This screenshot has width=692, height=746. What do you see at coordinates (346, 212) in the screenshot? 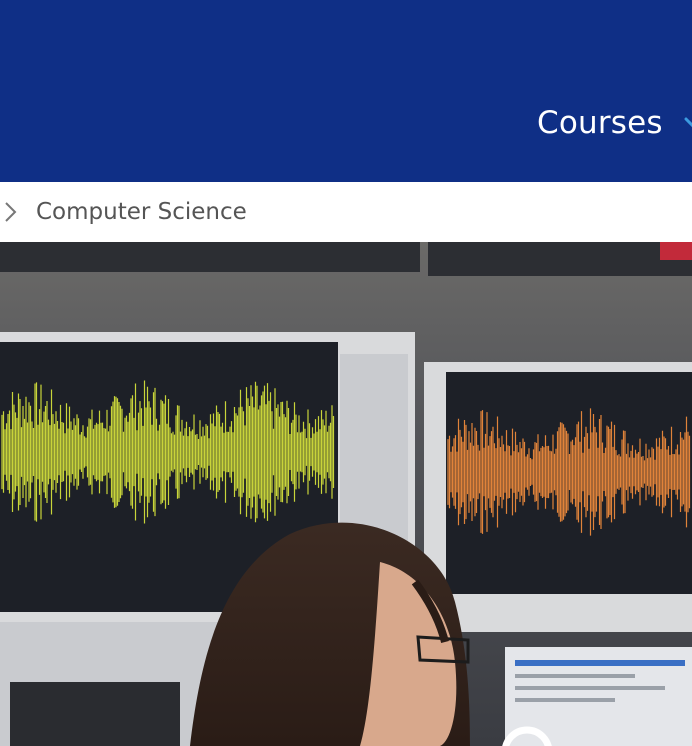
I see `breadcrumb: Computer Science` at bounding box center [346, 212].